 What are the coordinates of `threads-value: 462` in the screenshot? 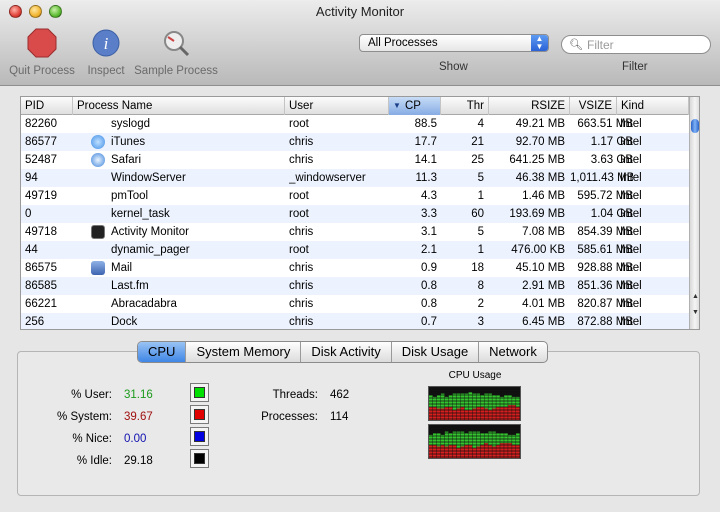 It's located at (340, 395).